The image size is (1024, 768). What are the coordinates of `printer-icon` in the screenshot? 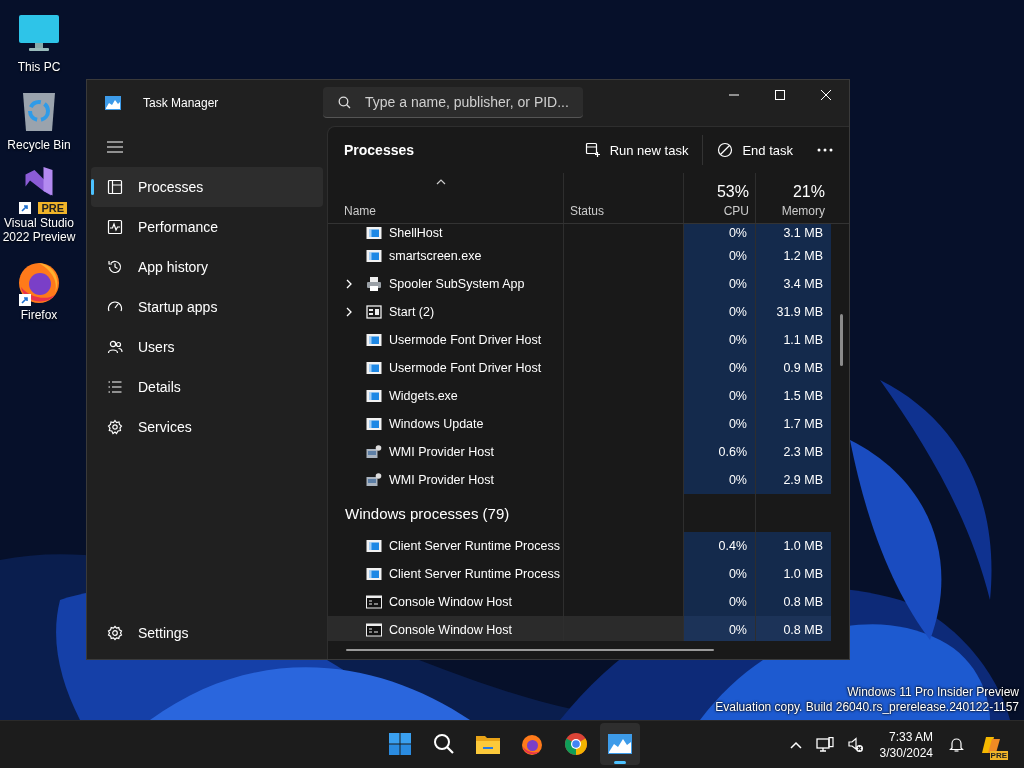 It's located at (374, 284).